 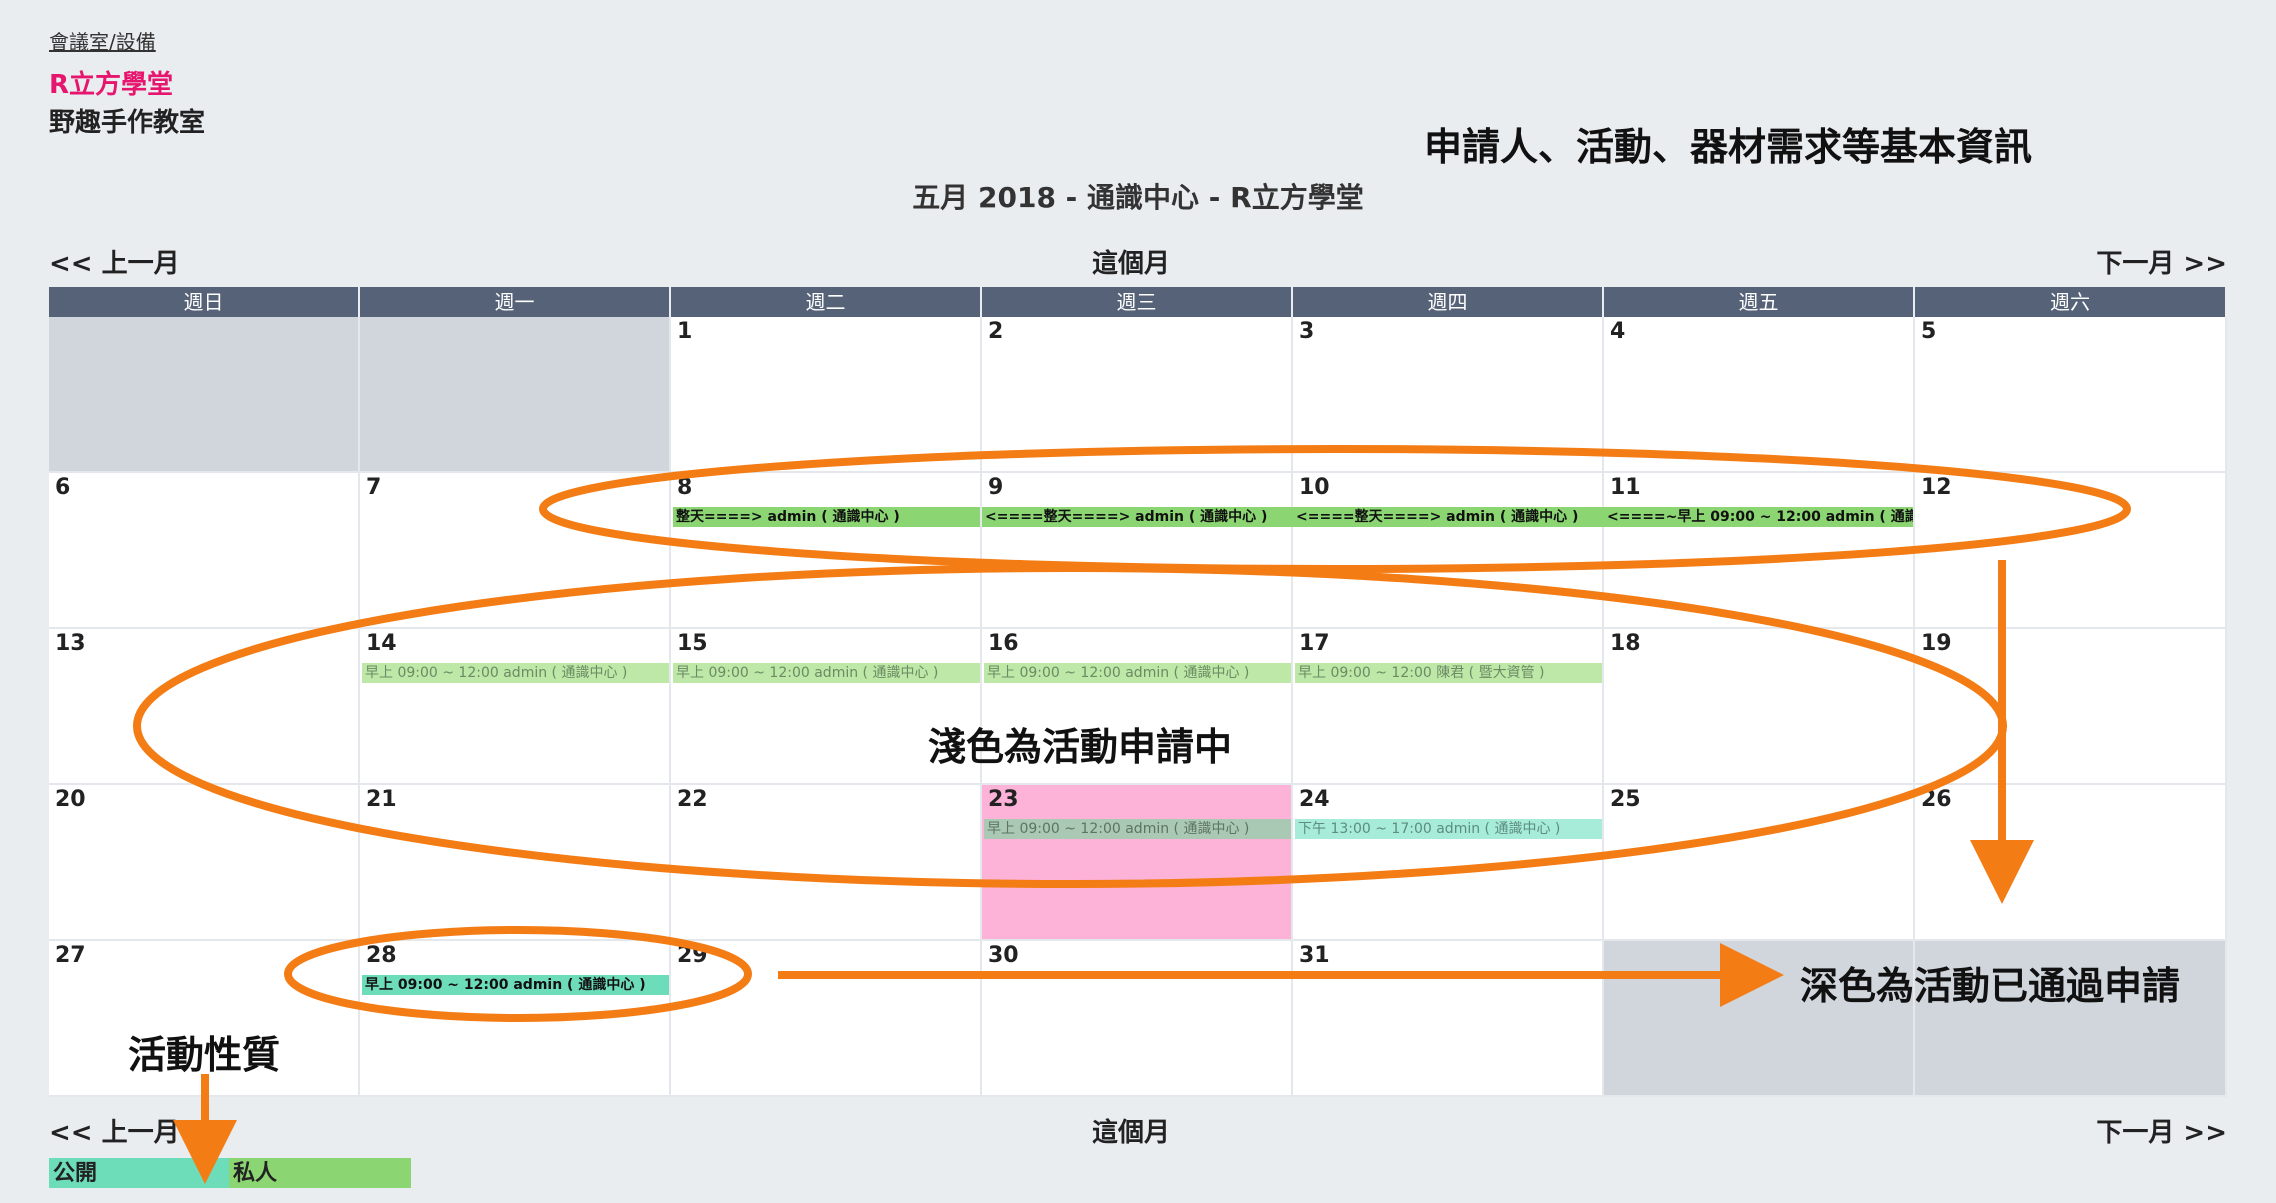 What do you see at coordinates (1080, 747) in the screenshot?
I see `annotation-pending: 淺色為活動申請中` at bounding box center [1080, 747].